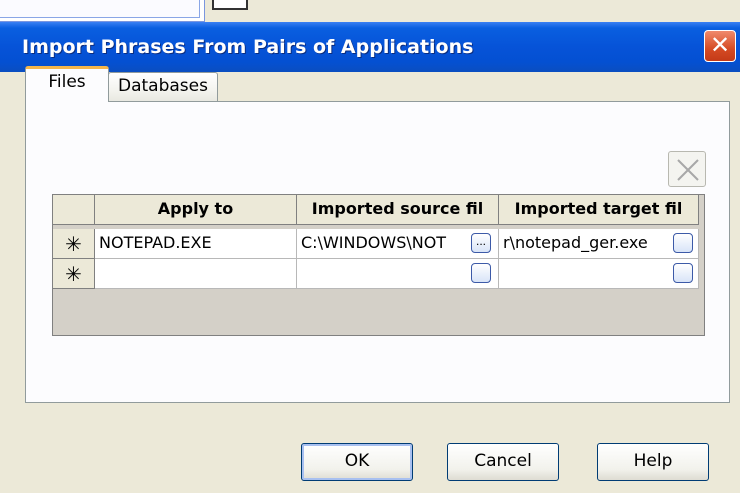 This screenshot has height=493, width=740. I want to click on tab-databases-label: Databases, so click(163, 86).